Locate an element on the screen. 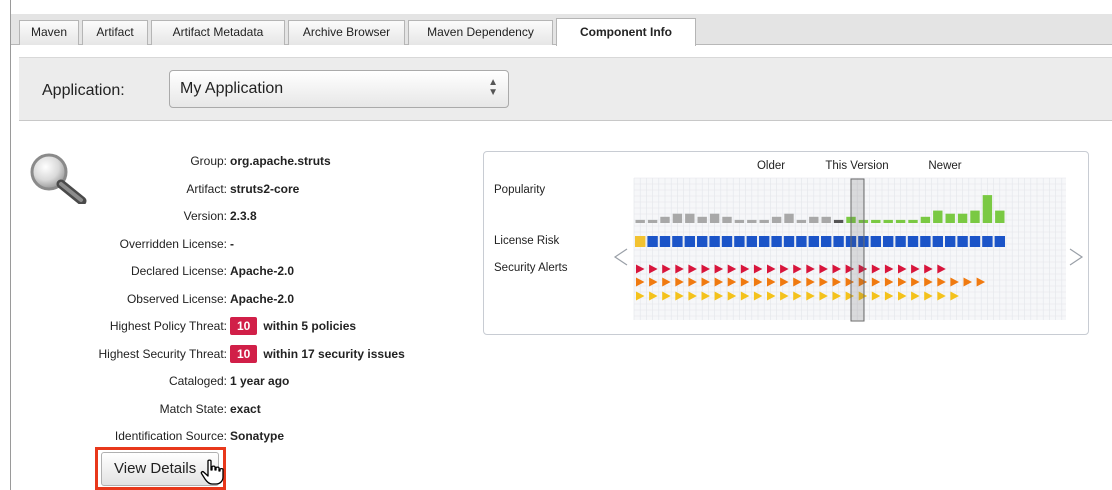 The width and height of the screenshot is (1112, 490). header-newer-label: Newer is located at coordinates (944, 166).